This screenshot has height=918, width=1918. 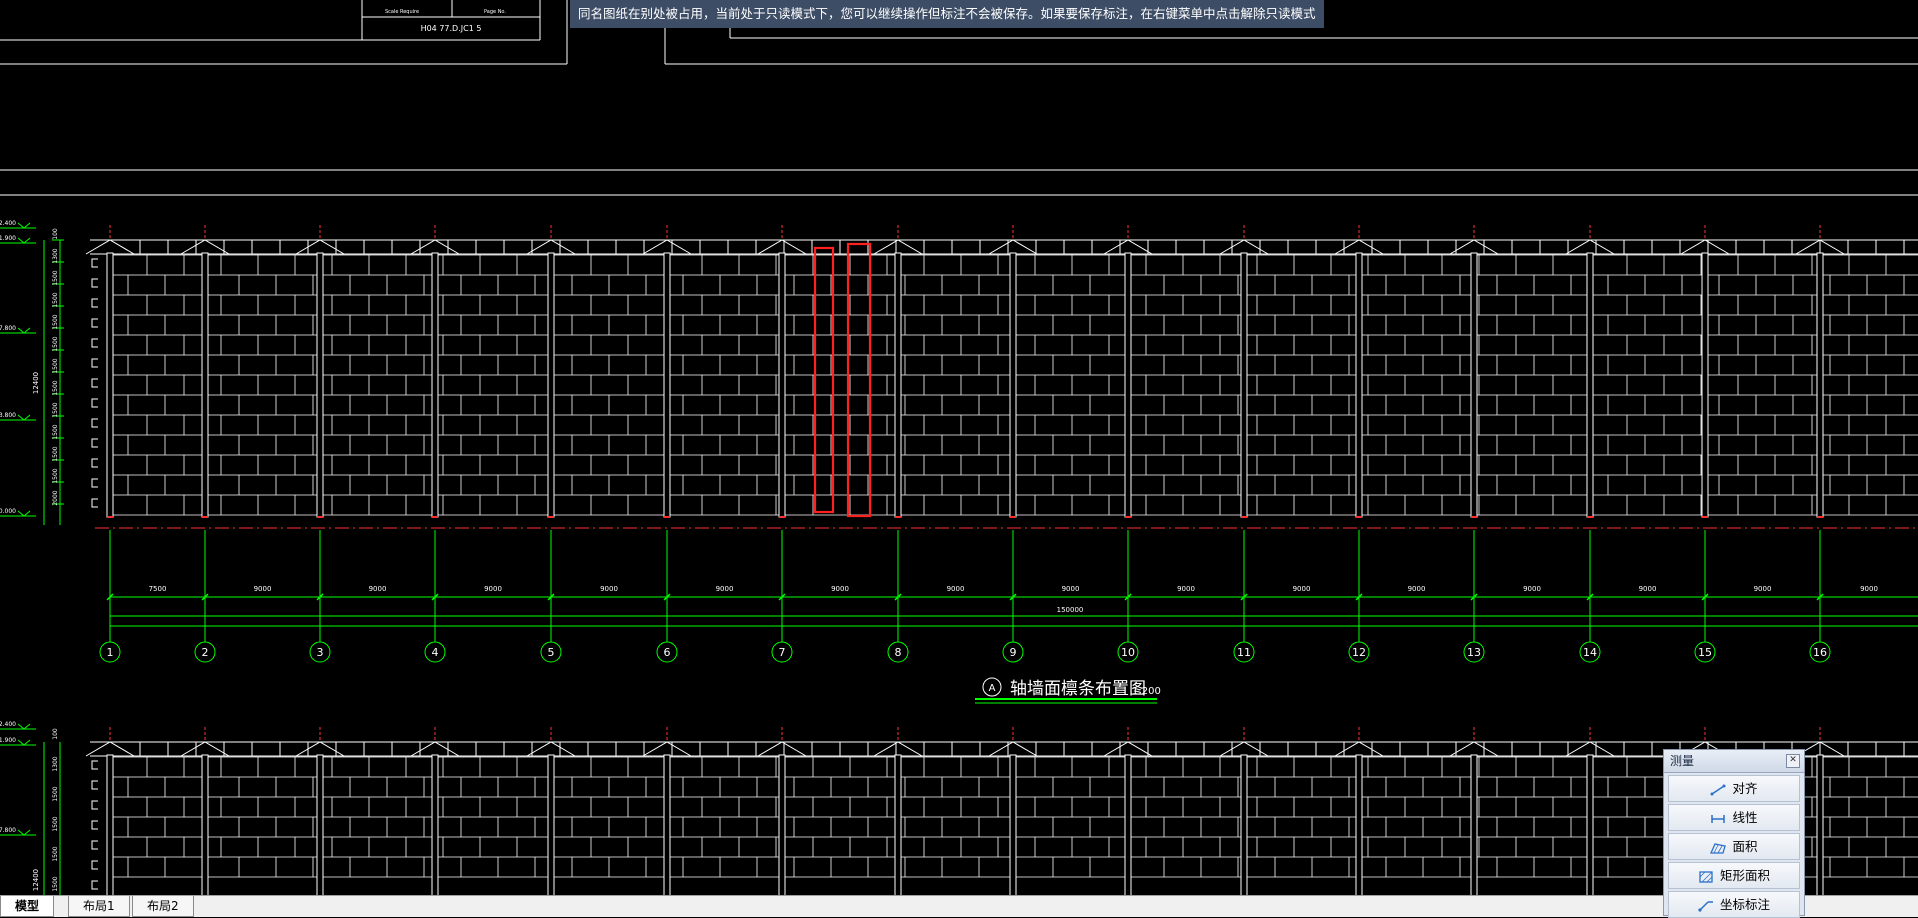 What do you see at coordinates (110, 652) in the screenshot?
I see `axis-bubble-label: 1` at bounding box center [110, 652].